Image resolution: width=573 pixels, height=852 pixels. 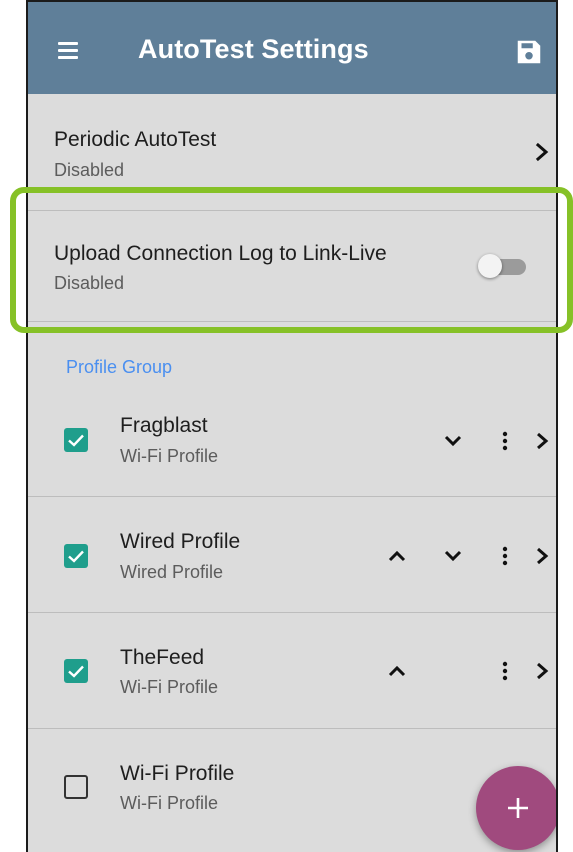 What do you see at coordinates (177, 773) in the screenshot?
I see `profile-name: Wi-Fi Profile` at bounding box center [177, 773].